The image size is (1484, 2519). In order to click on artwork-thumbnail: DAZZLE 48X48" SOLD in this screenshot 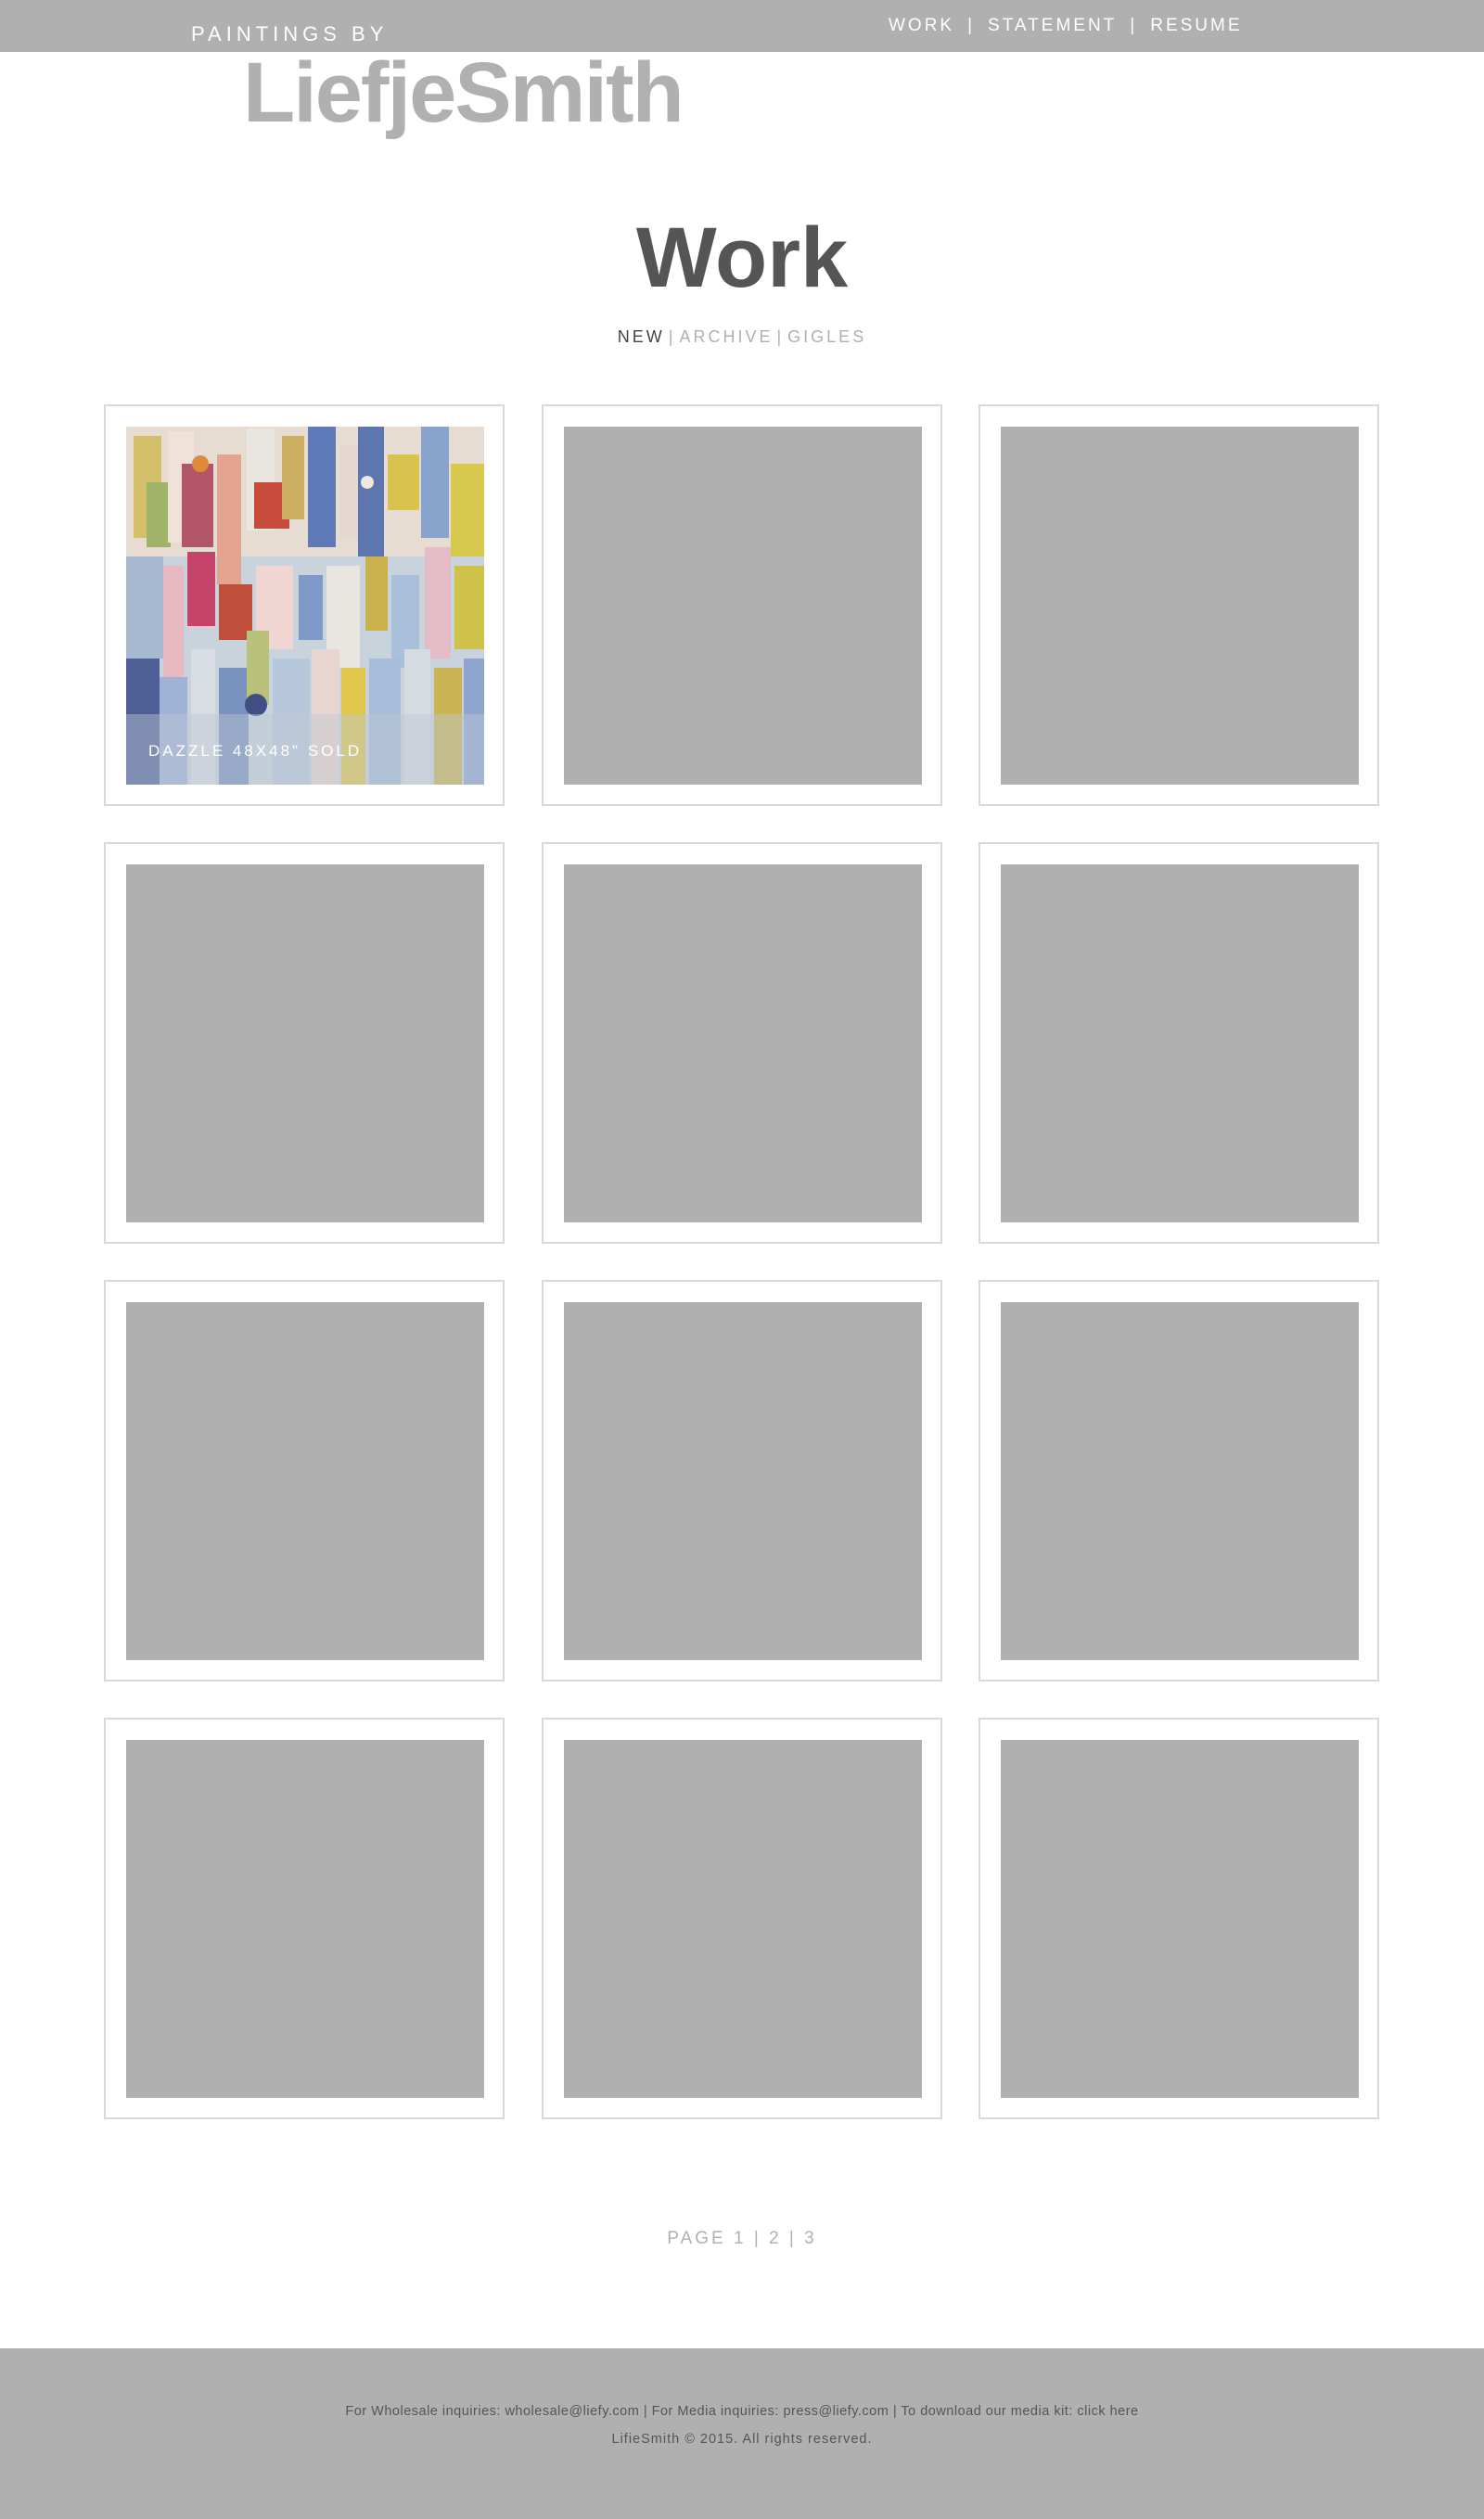, I will do `click(305, 606)`.